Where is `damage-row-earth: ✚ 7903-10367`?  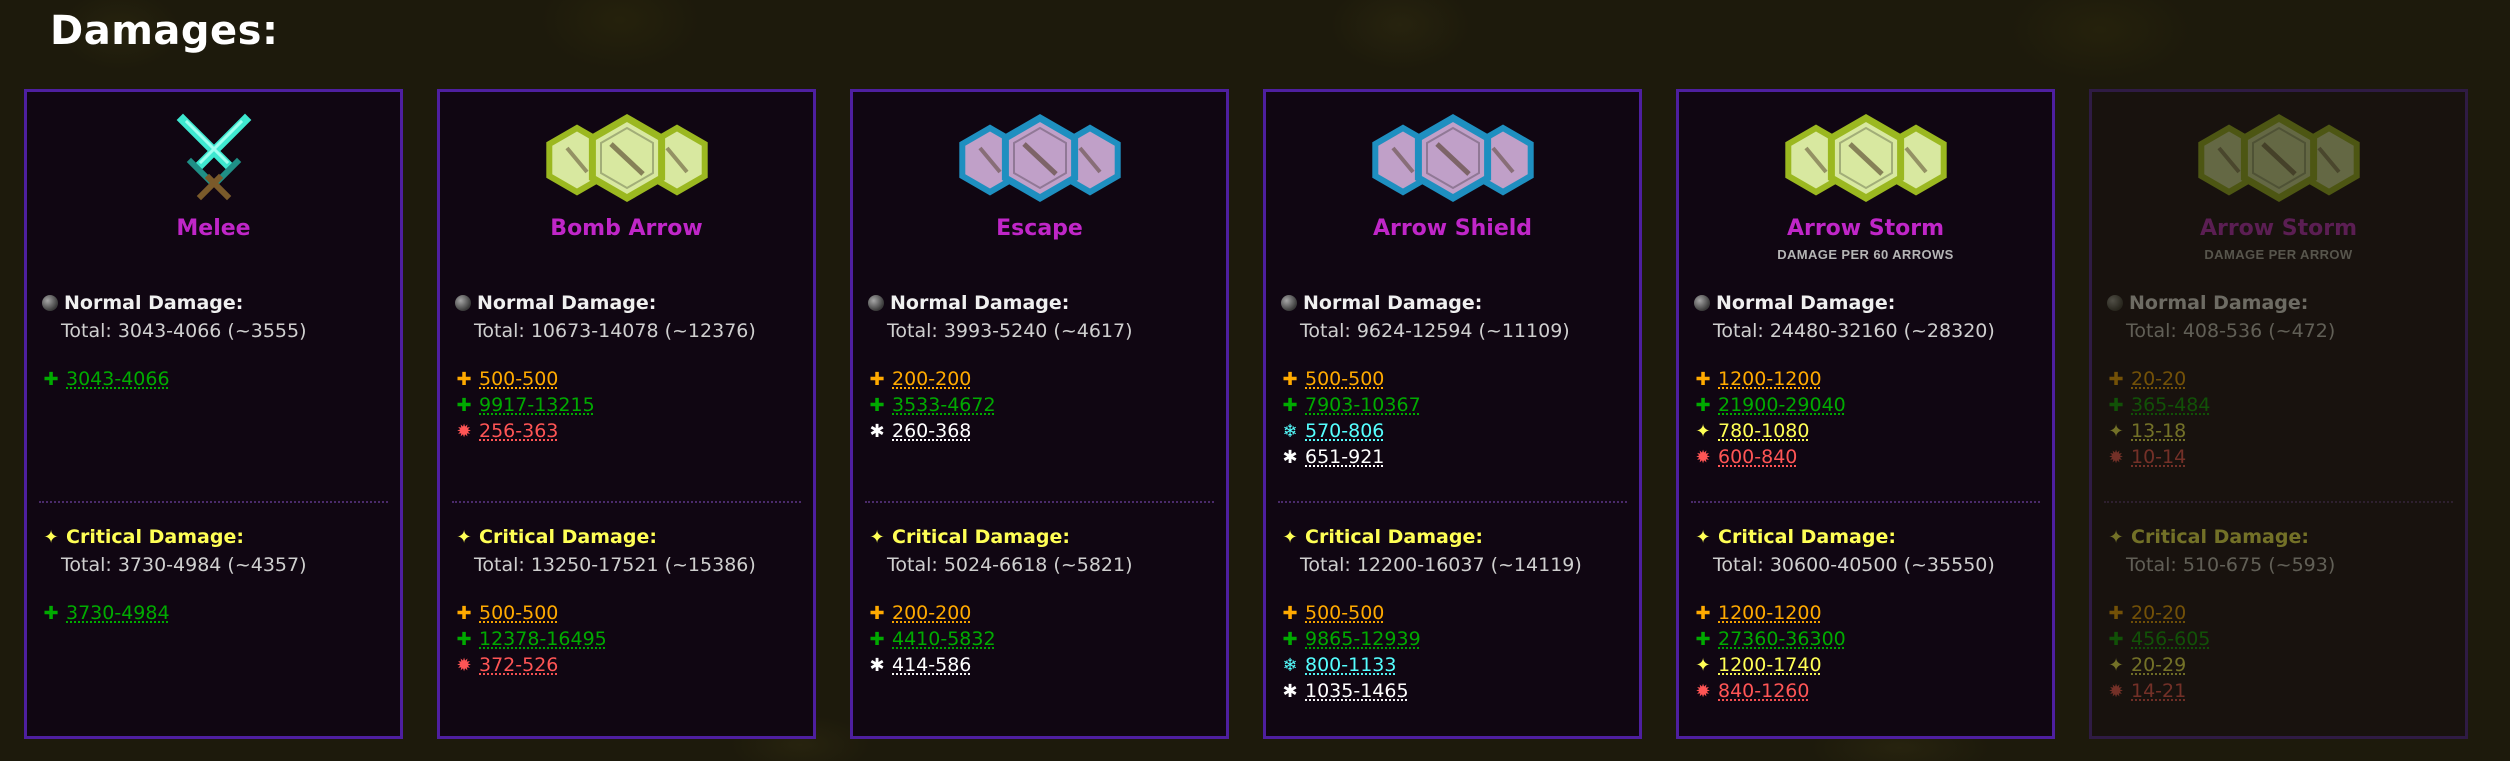
damage-row-earth: ✚ 7903-10367 is located at coordinates (1351, 405).